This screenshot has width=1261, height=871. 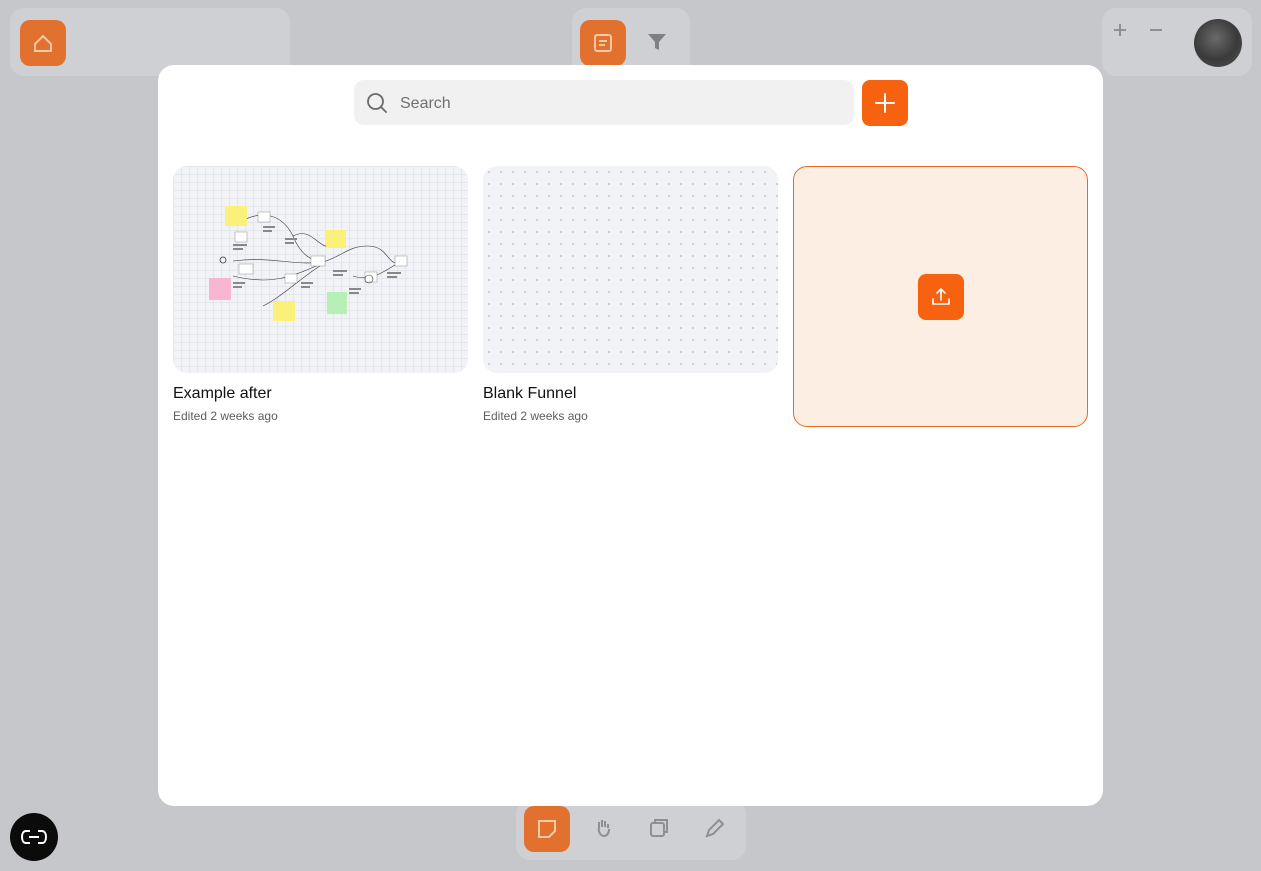 What do you see at coordinates (320, 394) in the screenshot?
I see `board-title: Example after` at bounding box center [320, 394].